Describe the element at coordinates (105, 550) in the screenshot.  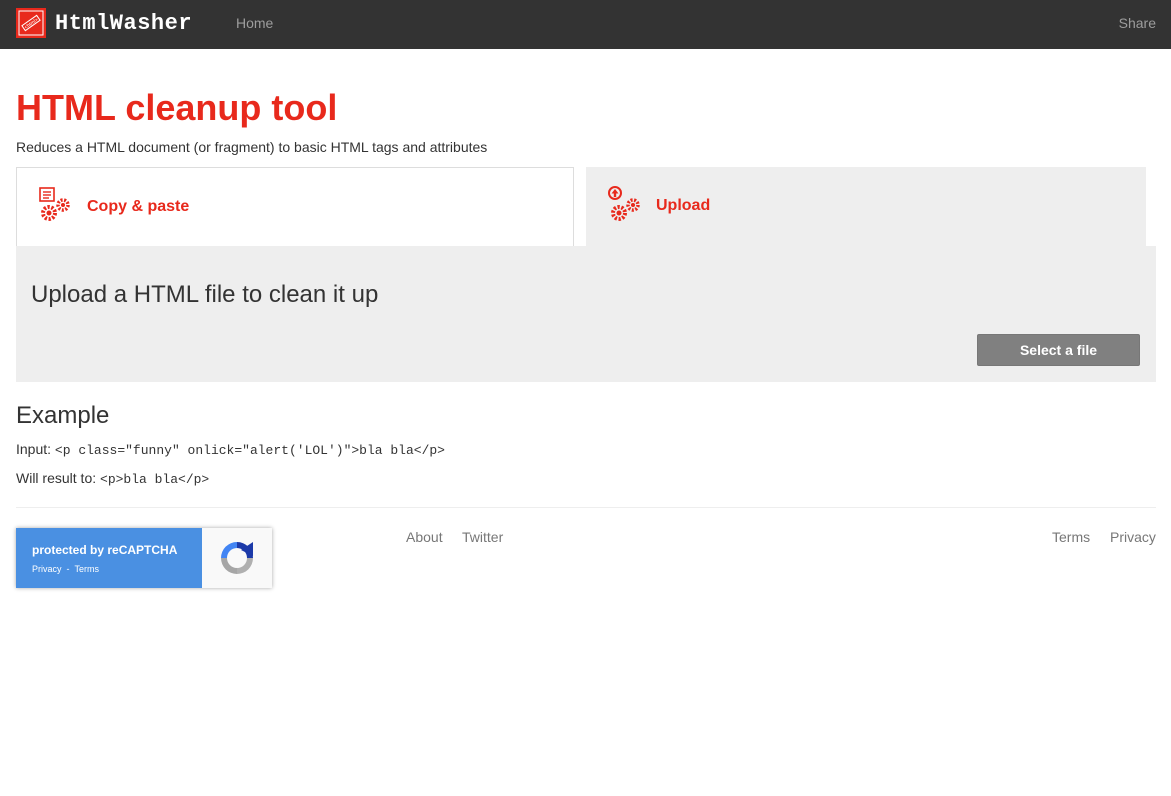
I see `recaptcha-text: protected by reCAPTCHA` at that location.